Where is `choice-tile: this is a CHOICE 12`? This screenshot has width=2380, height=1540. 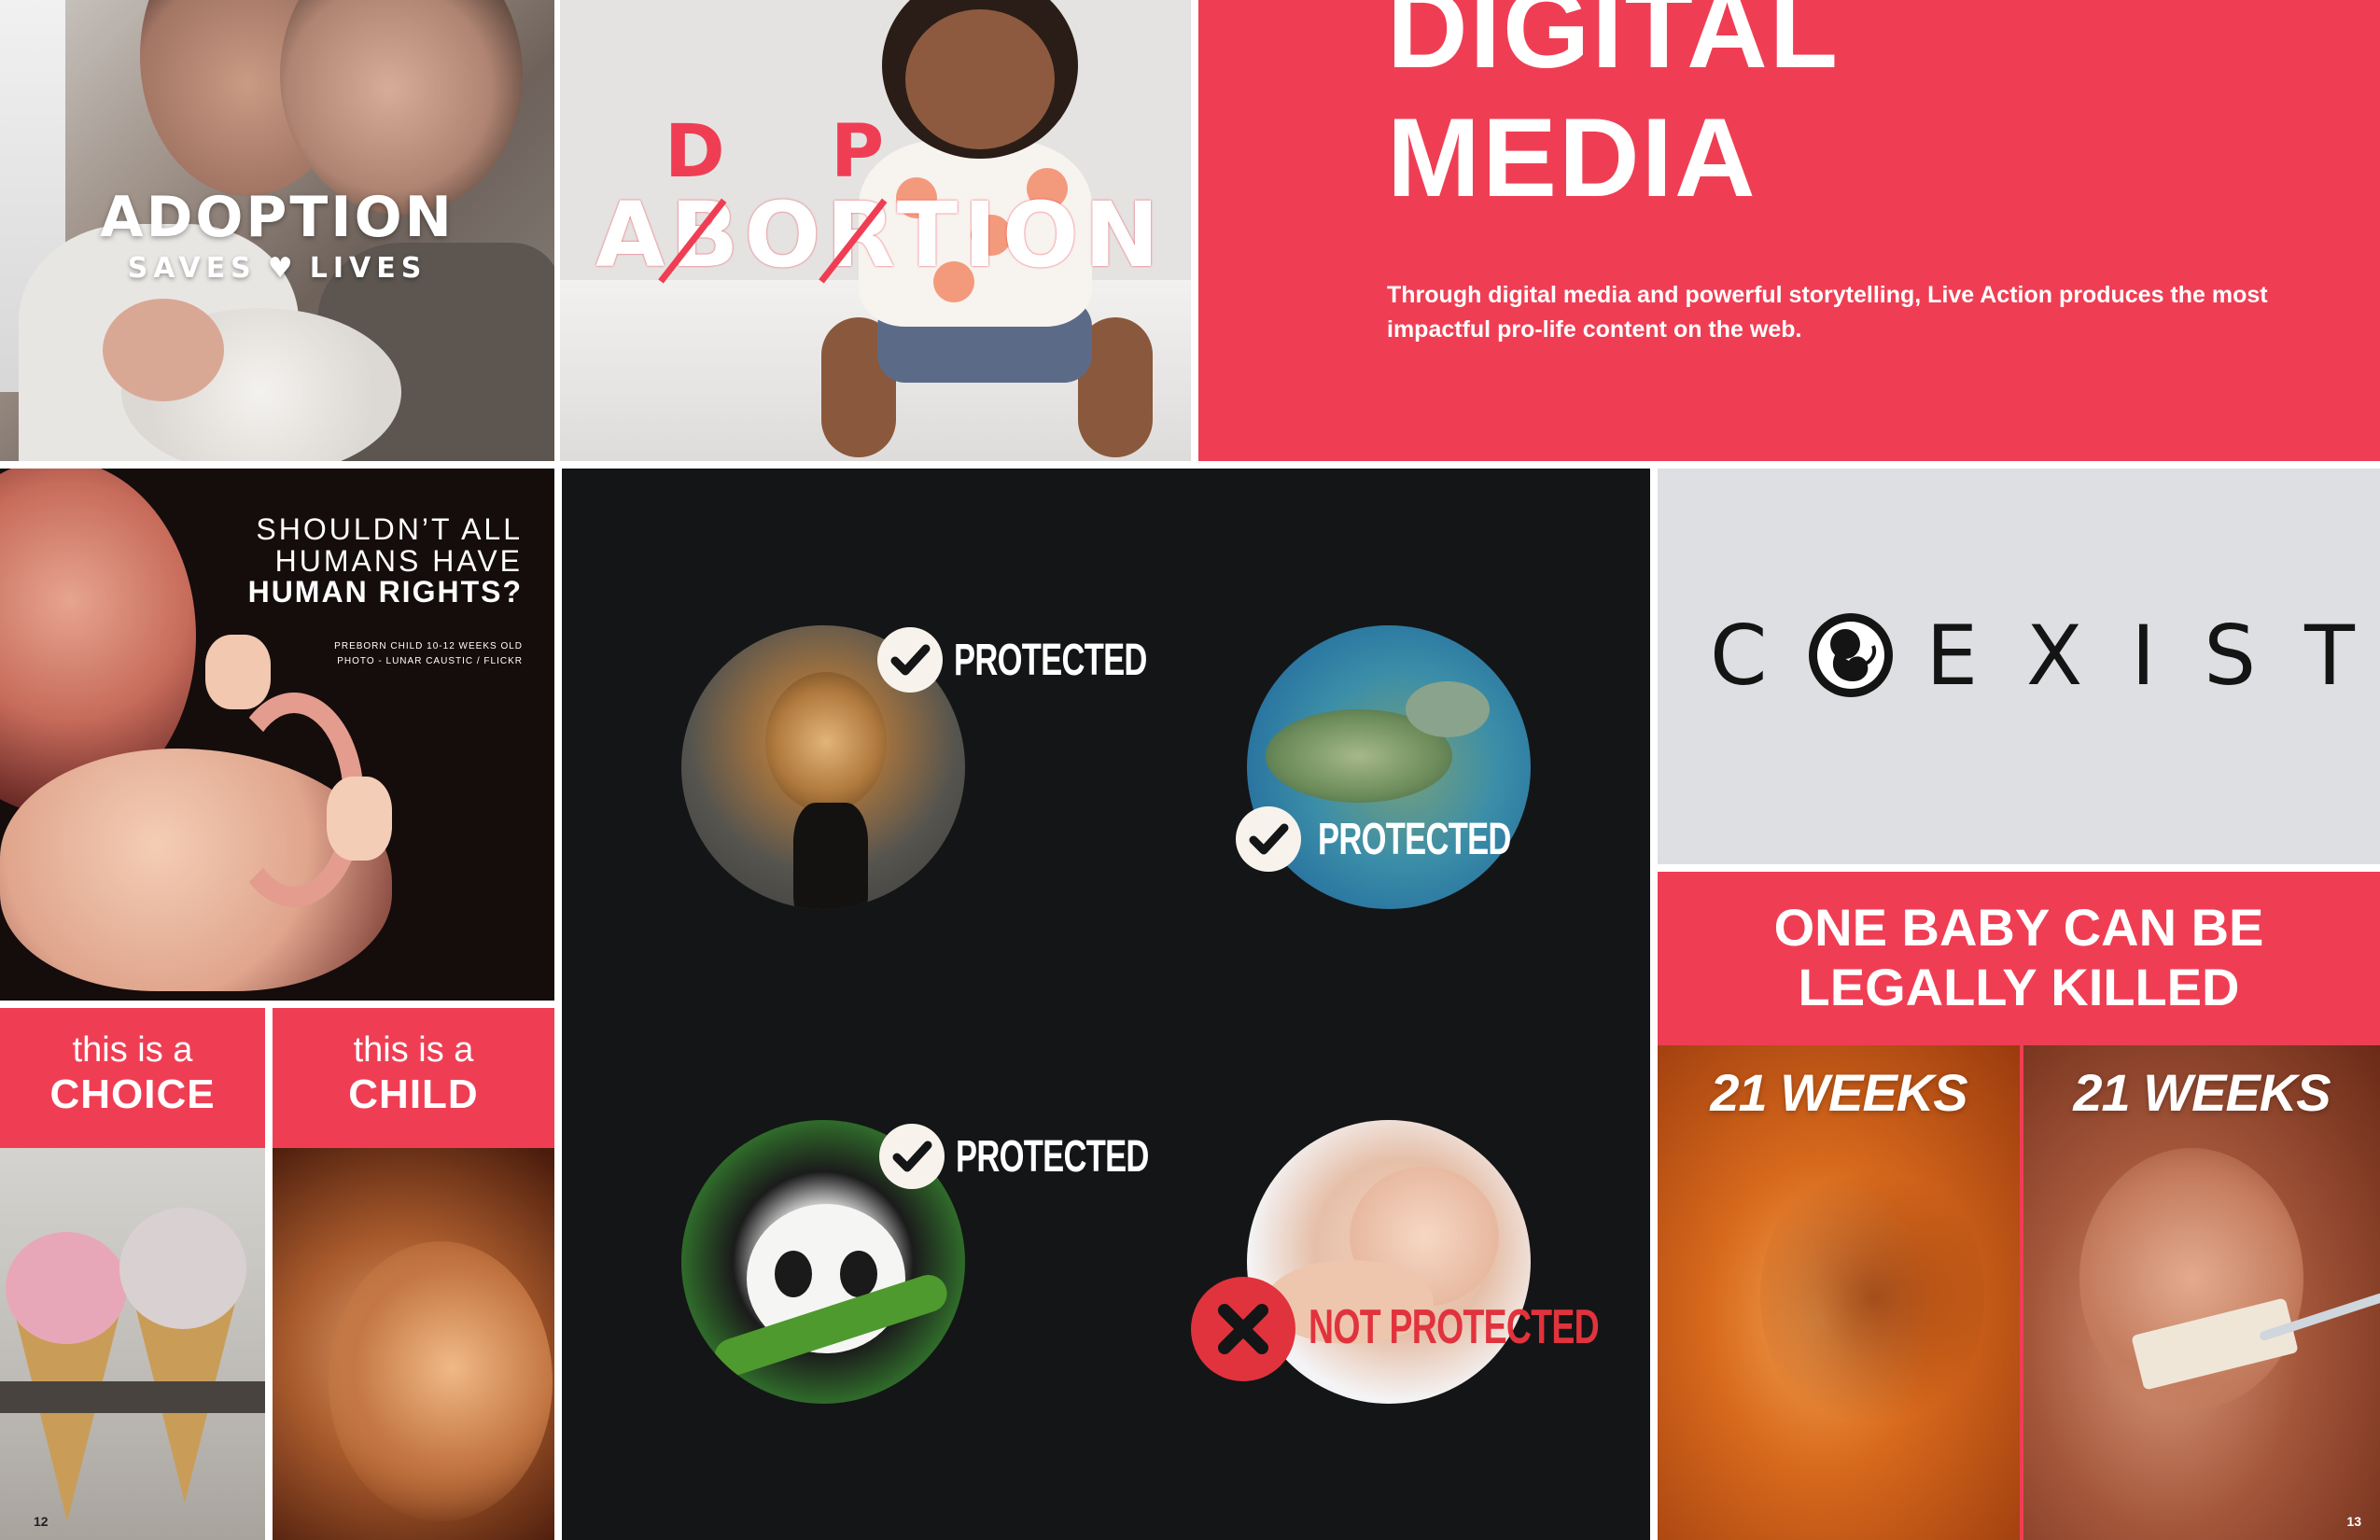
choice-tile: this is a CHOICE 12 is located at coordinates (132, 1274).